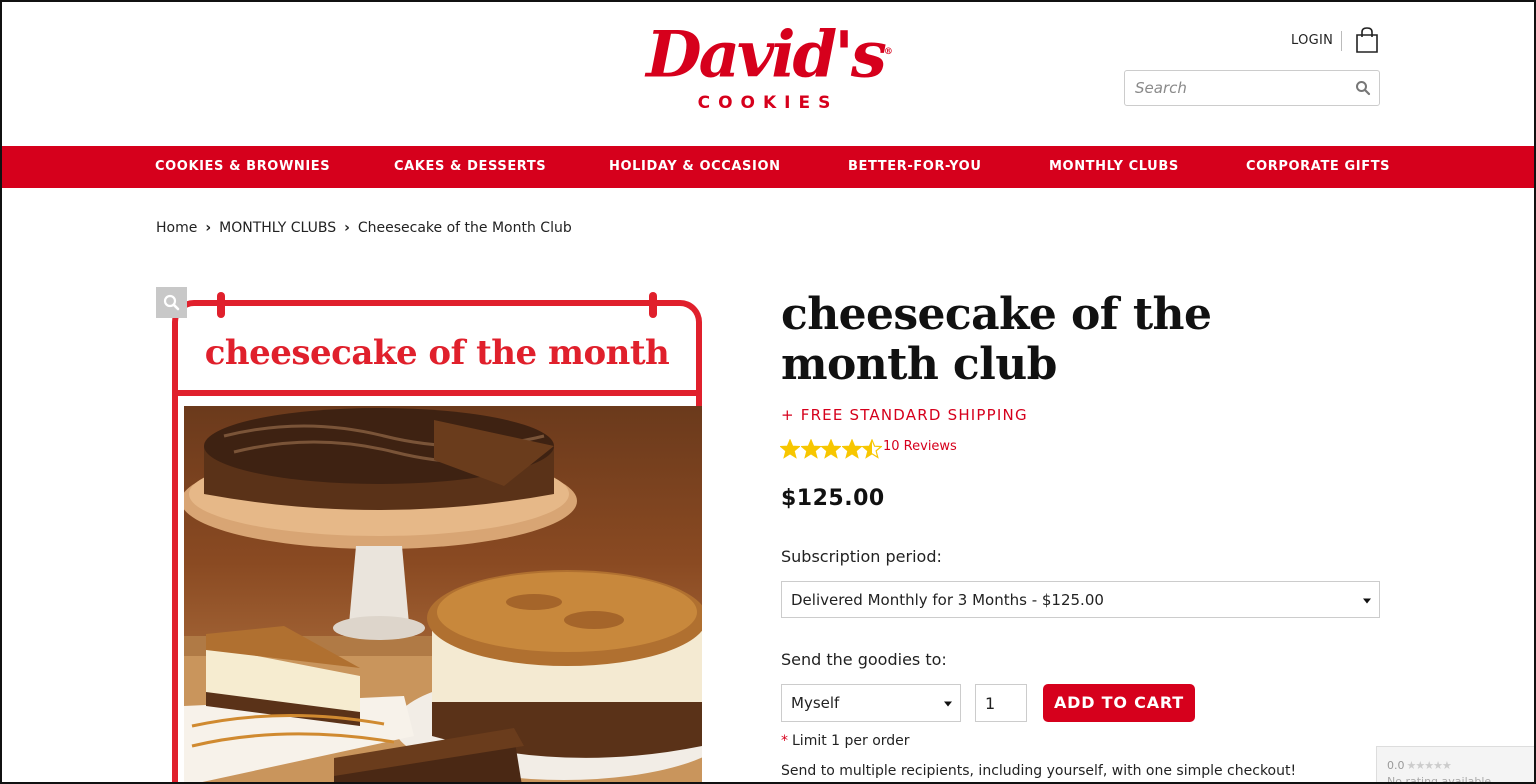 This screenshot has height=784, width=1536. Describe the element at coordinates (1114, 167) in the screenshot. I see `nav-item-monthly-clubs: MONTHLY CLUBS` at that location.